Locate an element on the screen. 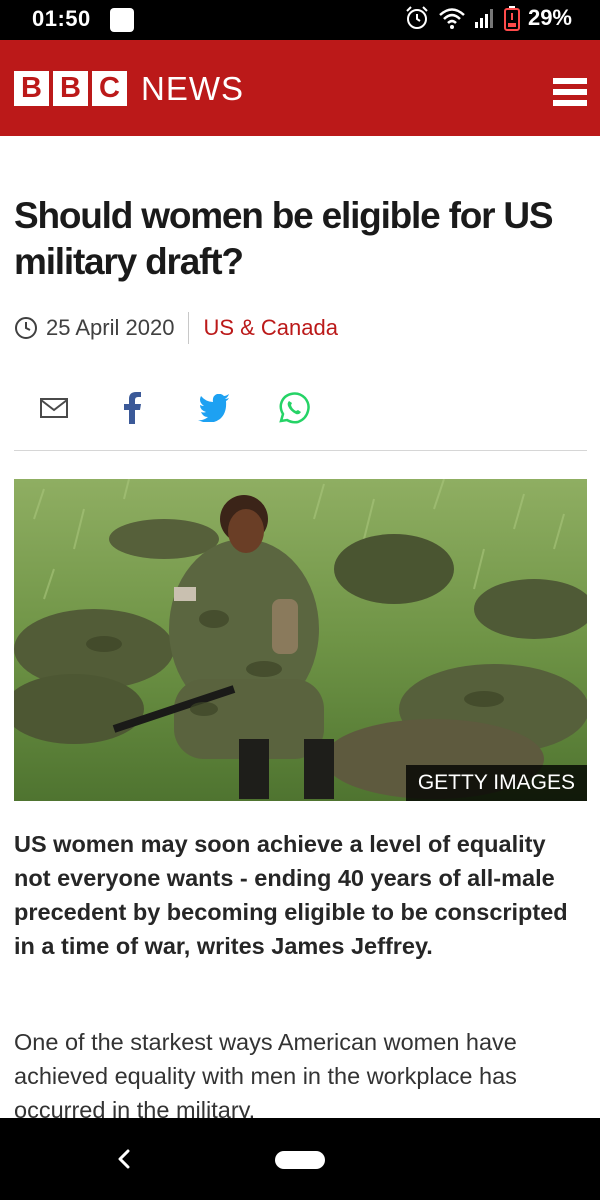 This screenshot has height=1200, width=600. status-time: 01:50 is located at coordinates (61, 18).